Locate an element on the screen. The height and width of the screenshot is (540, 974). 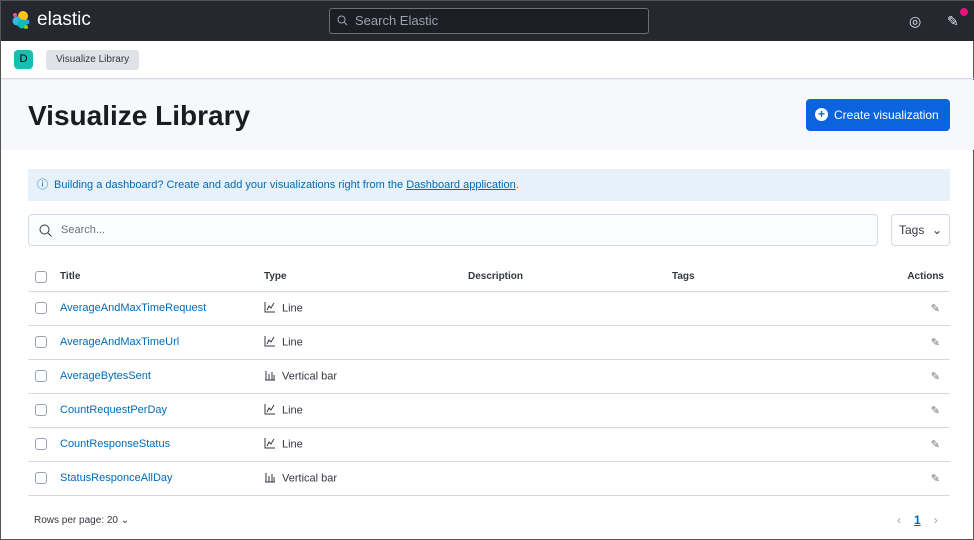
visualization-title-link: AverageAndMaxTimeRequest is located at coordinates (133, 308).